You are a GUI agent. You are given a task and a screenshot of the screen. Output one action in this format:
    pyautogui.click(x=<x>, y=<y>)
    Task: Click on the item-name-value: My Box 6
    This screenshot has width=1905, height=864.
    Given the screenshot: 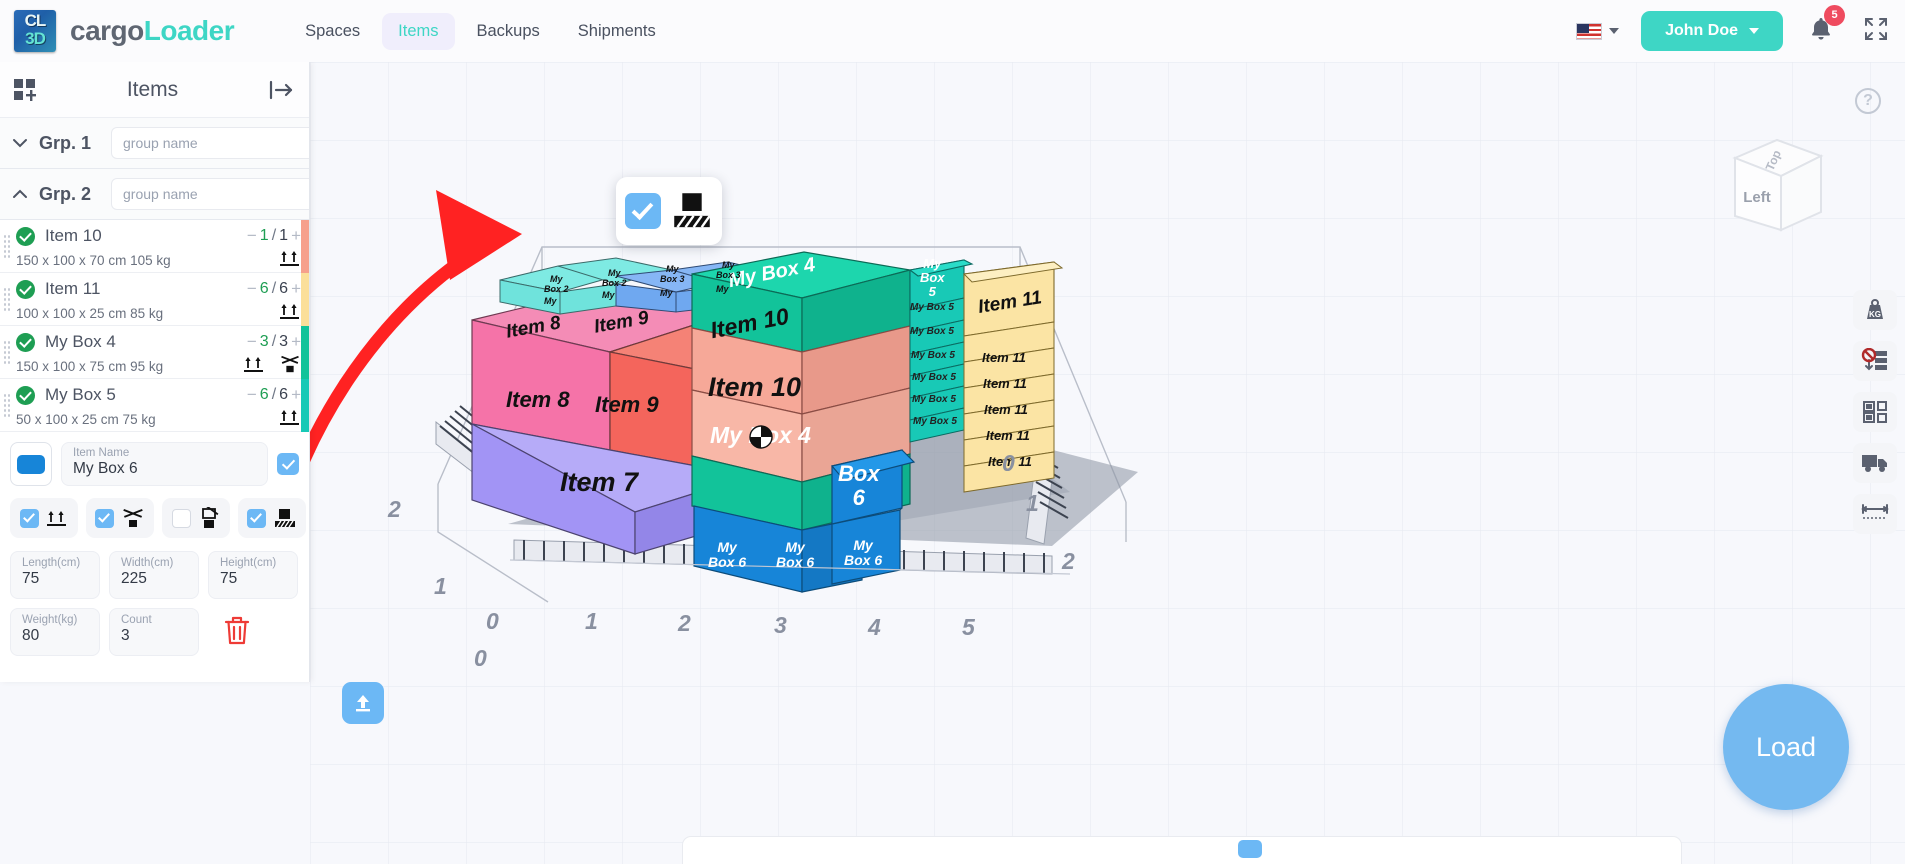 What is the action you would take?
    pyautogui.click(x=105, y=468)
    